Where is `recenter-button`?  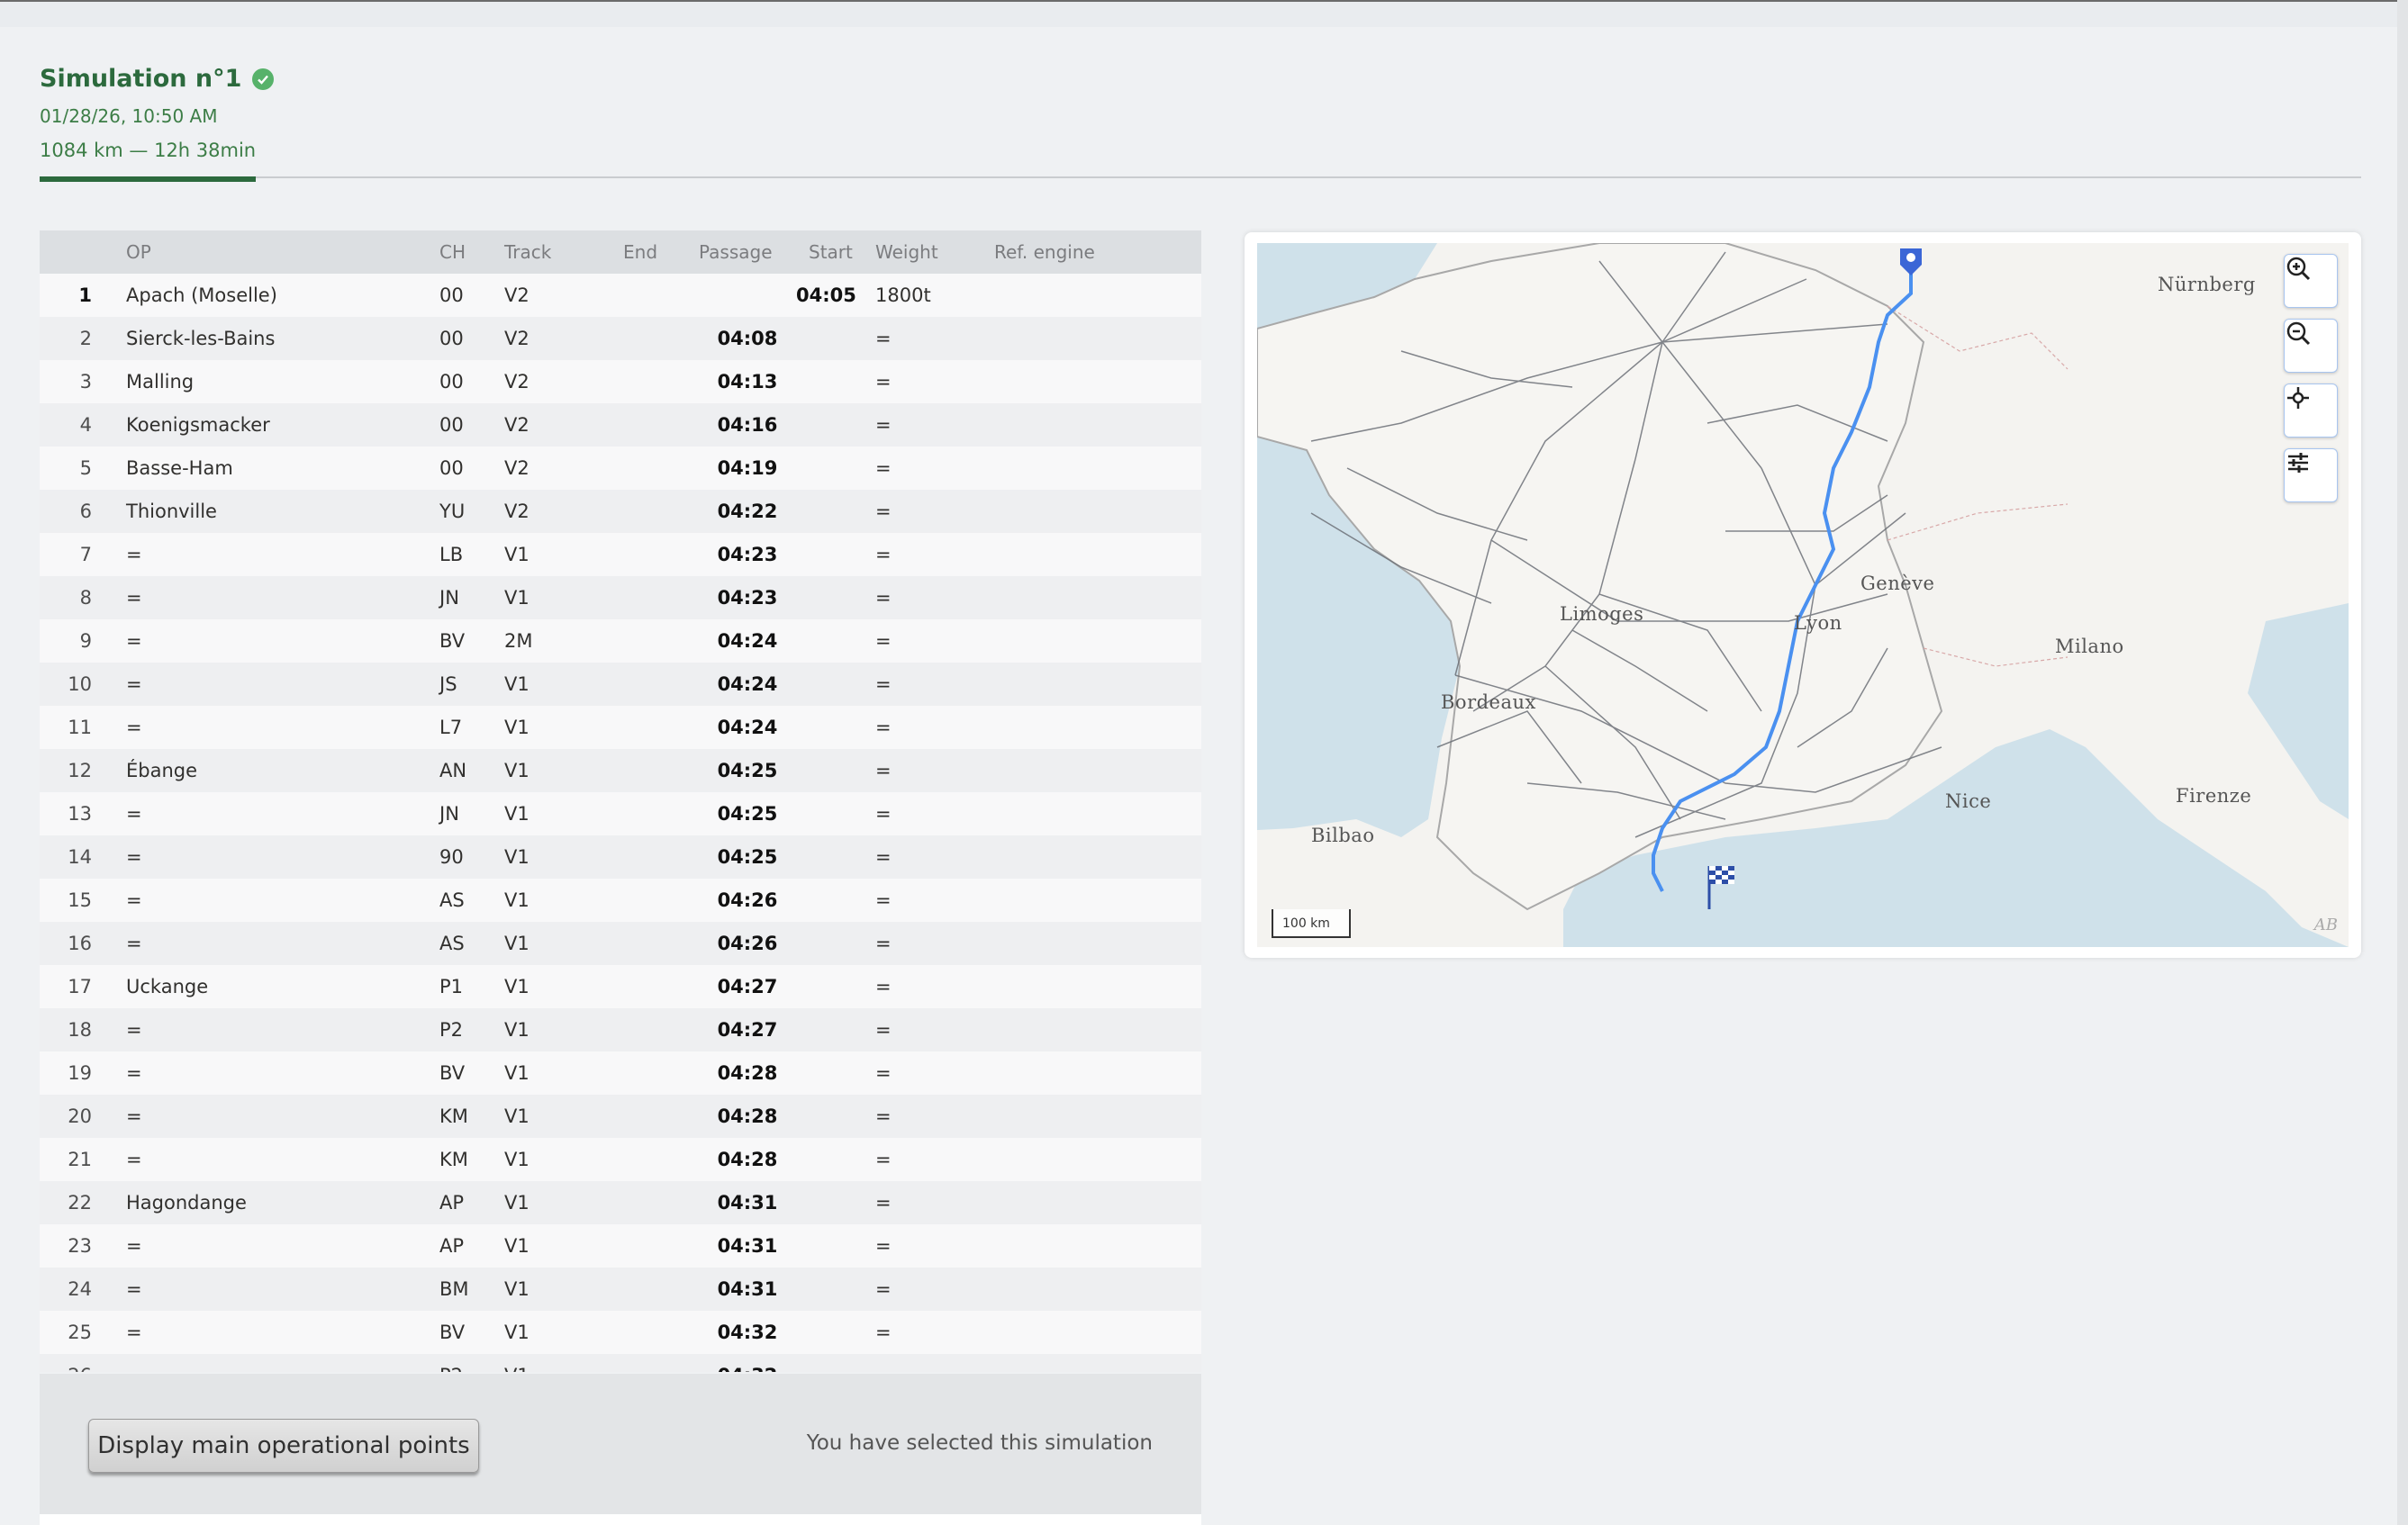
recenter-button is located at coordinates (2311, 411).